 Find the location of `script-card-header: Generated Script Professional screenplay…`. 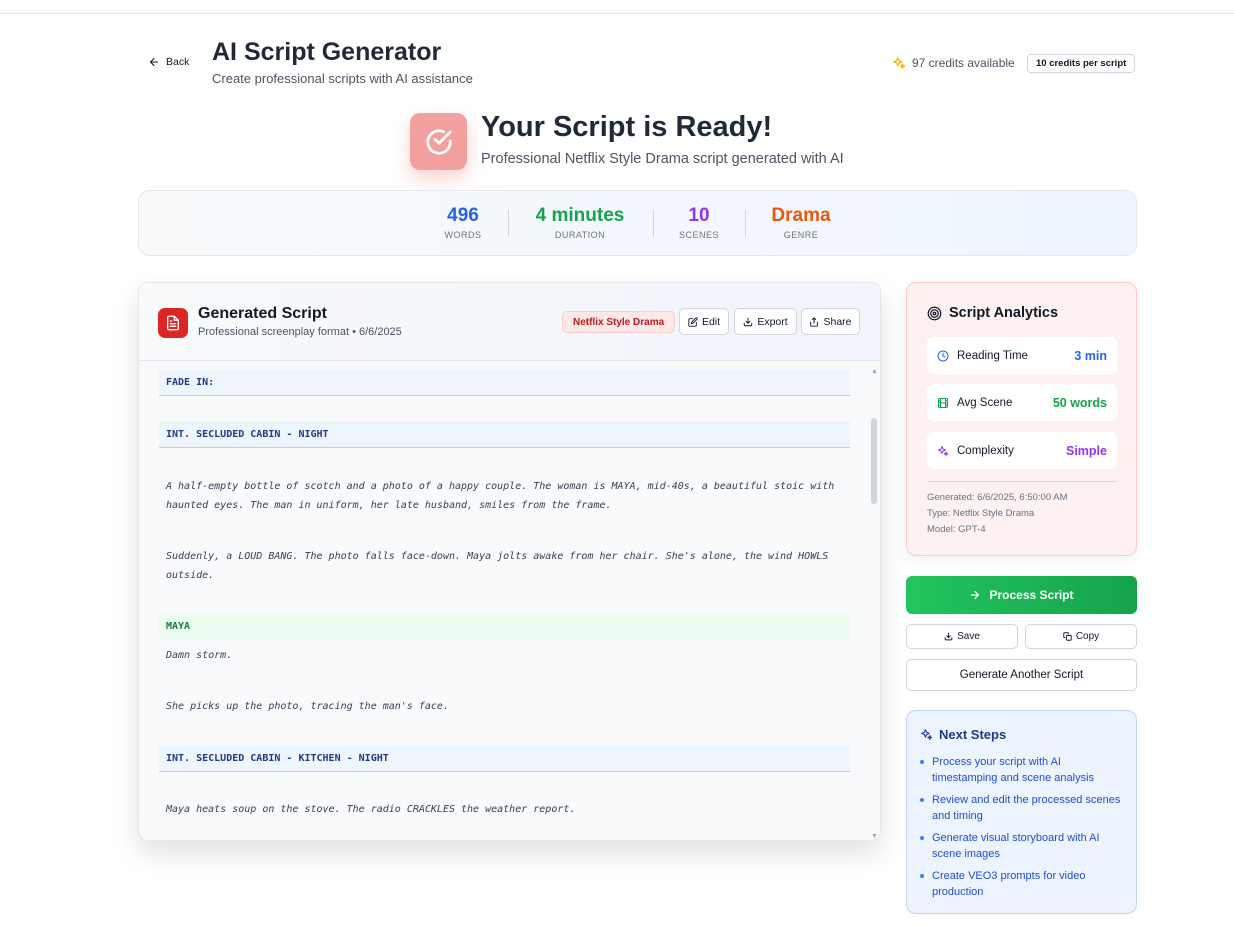

script-card-header: Generated Script Professional screenplay… is located at coordinates (509, 322).